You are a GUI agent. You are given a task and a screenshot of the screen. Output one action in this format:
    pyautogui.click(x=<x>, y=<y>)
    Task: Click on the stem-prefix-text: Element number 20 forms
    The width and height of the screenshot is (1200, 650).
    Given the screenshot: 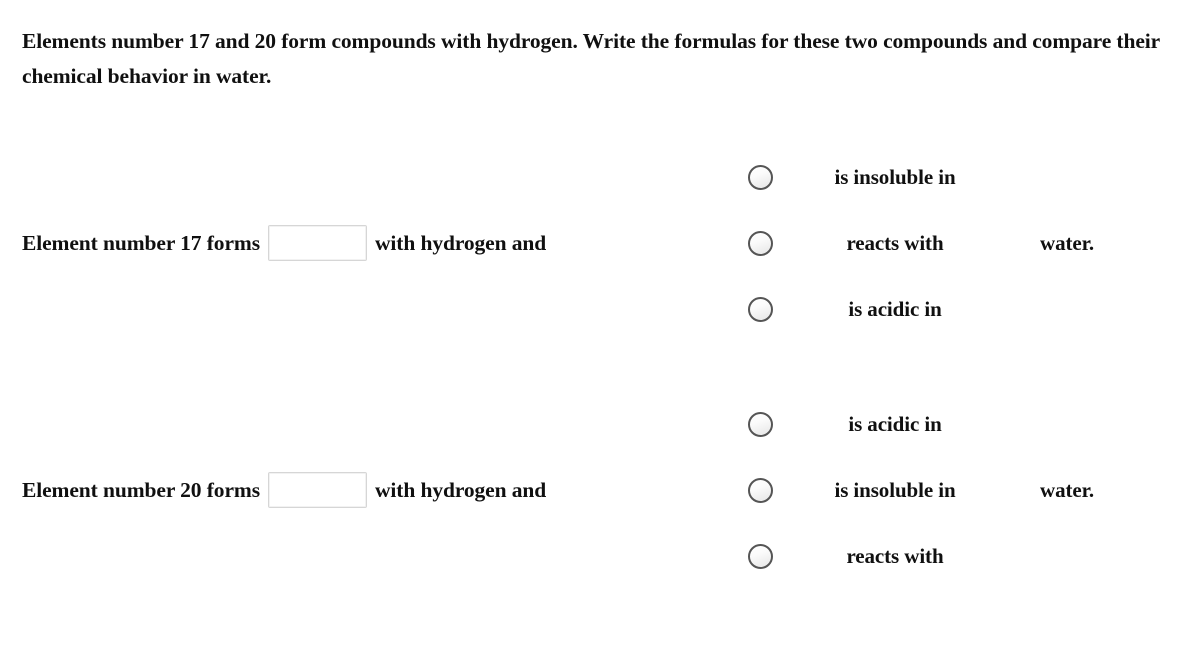 What is the action you would take?
    pyautogui.click(x=141, y=489)
    